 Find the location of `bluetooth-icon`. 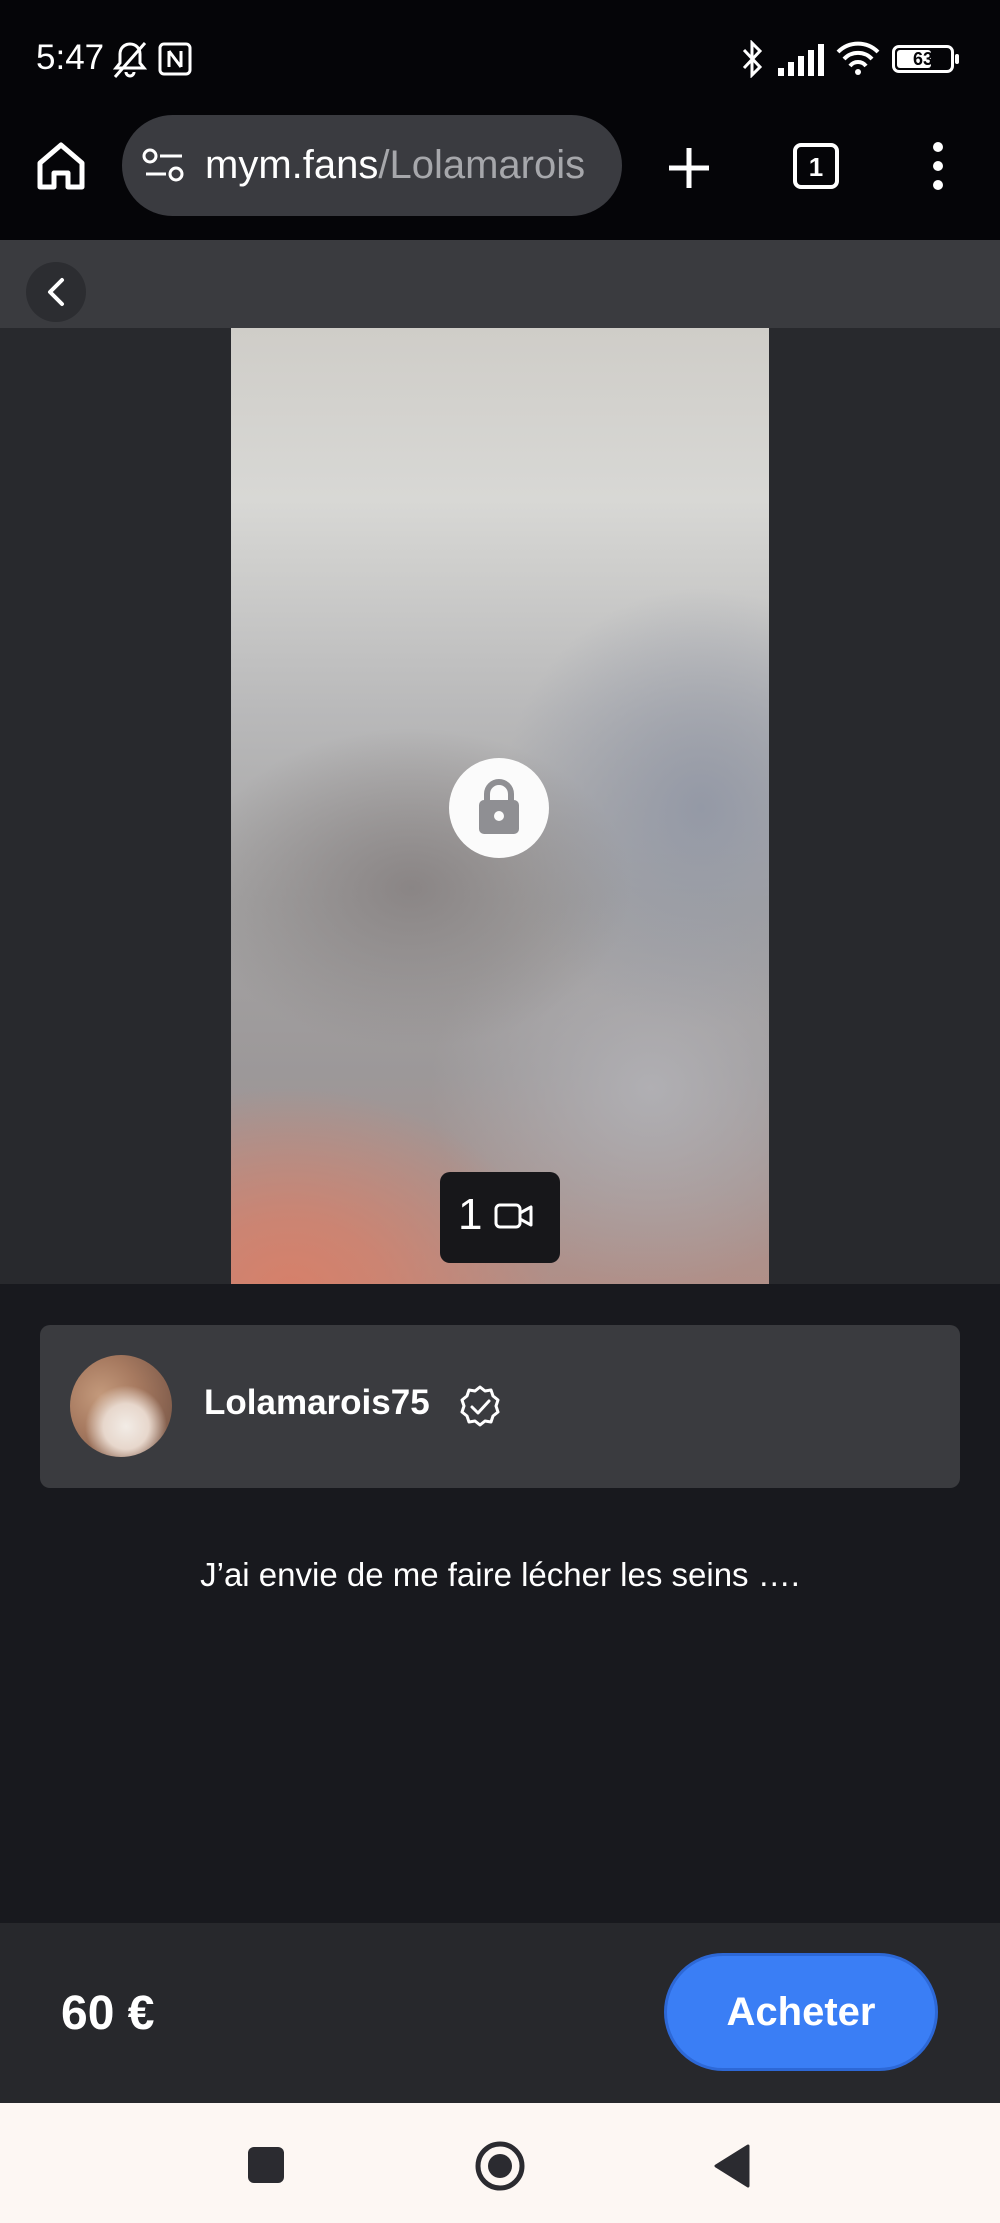

bluetooth-icon is located at coordinates (752, 59).